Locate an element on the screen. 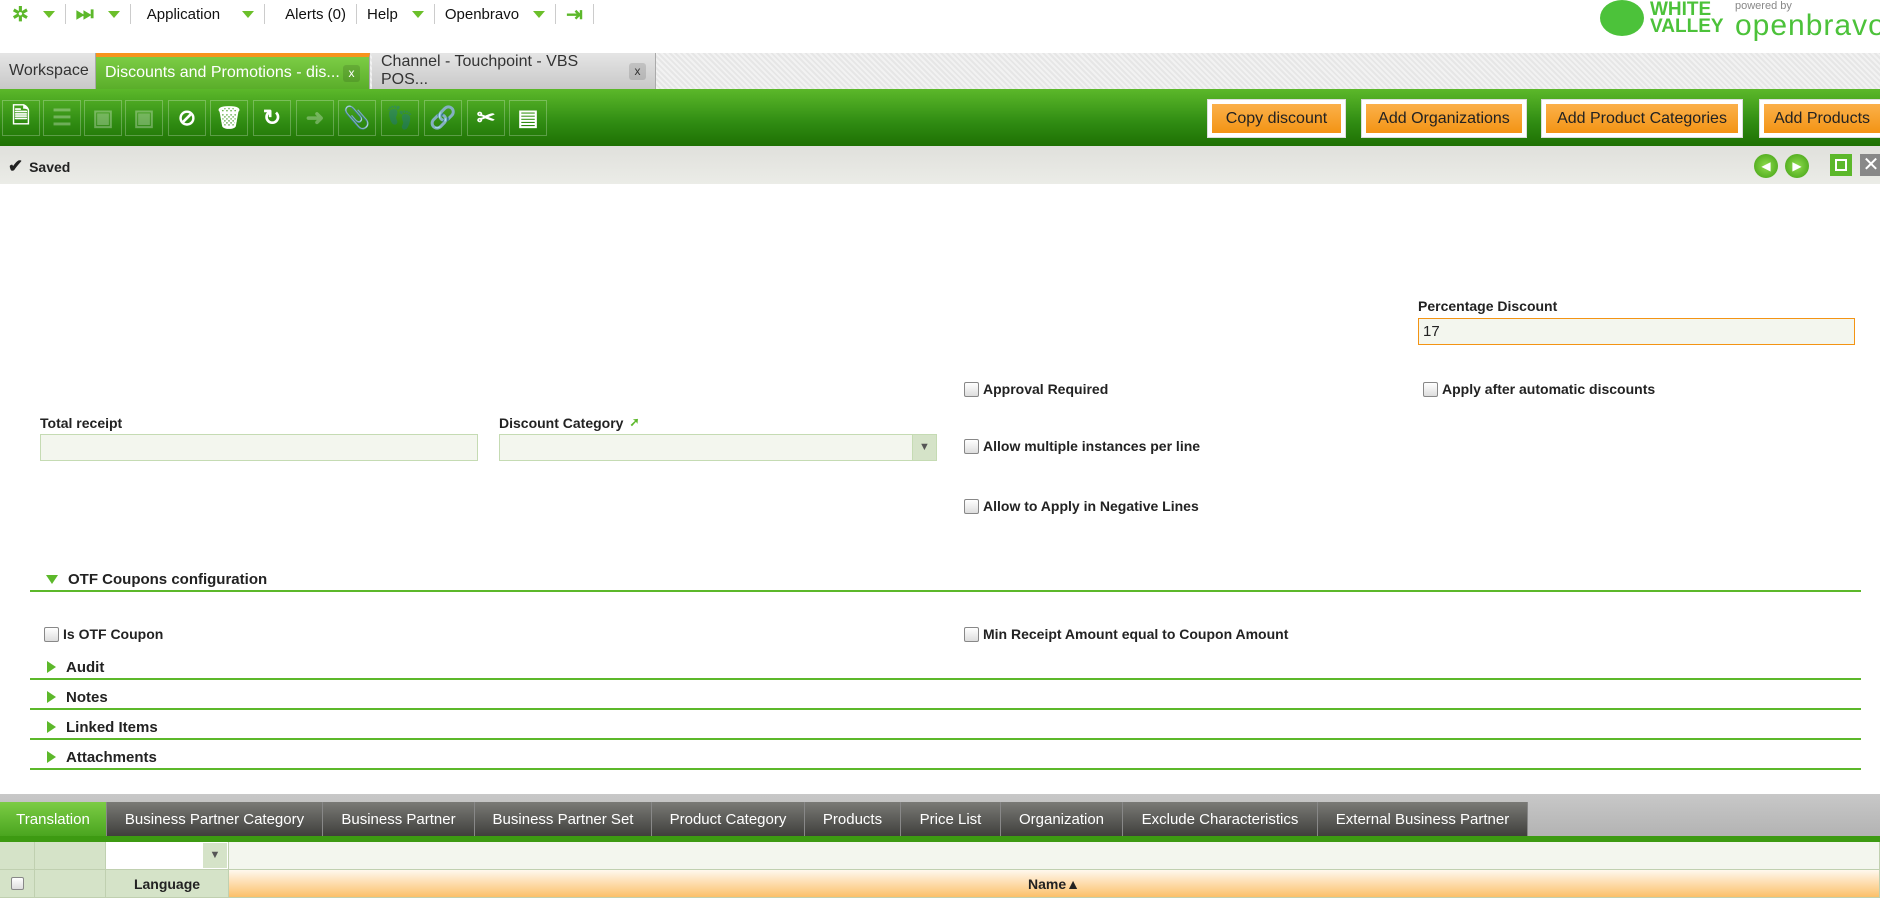 The width and height of the screenshot is (1880, 909). subtab-product-category: Product Category is located at coordinates (728, 819).